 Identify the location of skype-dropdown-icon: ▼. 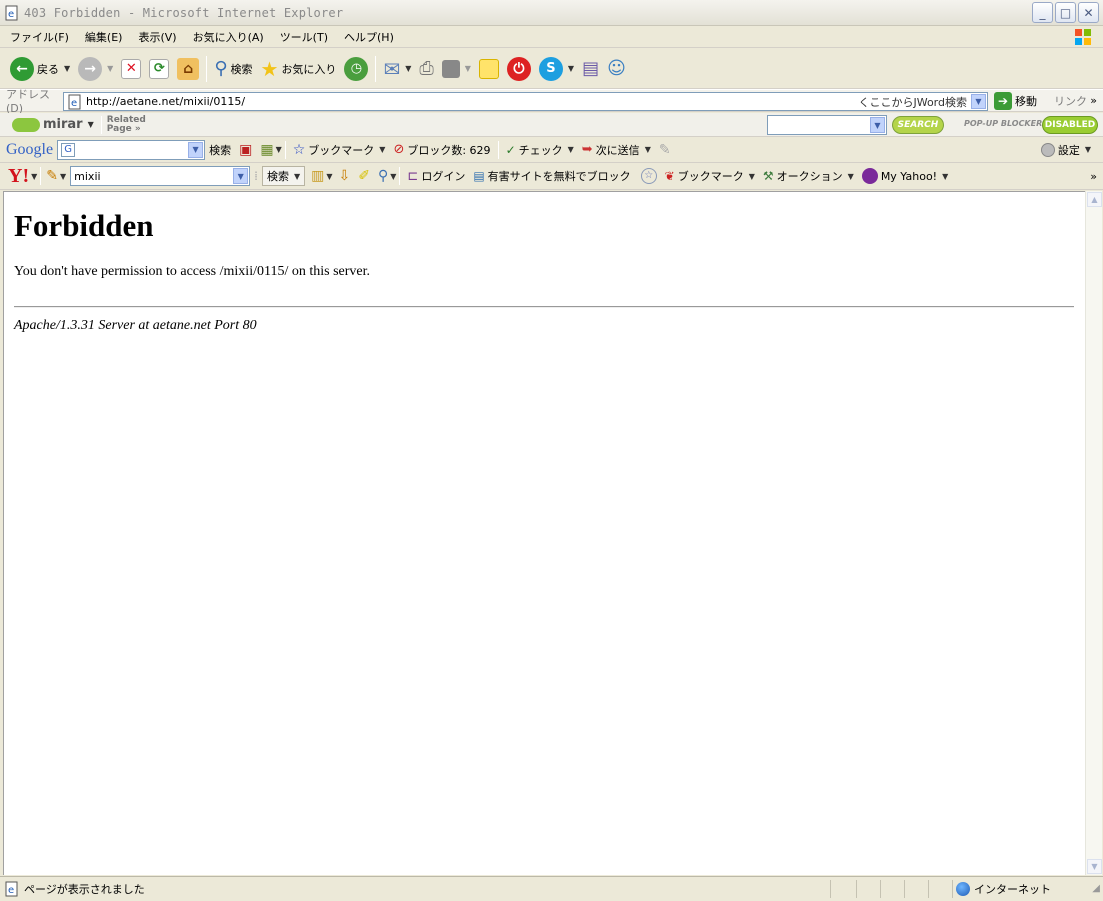
(571, 68).